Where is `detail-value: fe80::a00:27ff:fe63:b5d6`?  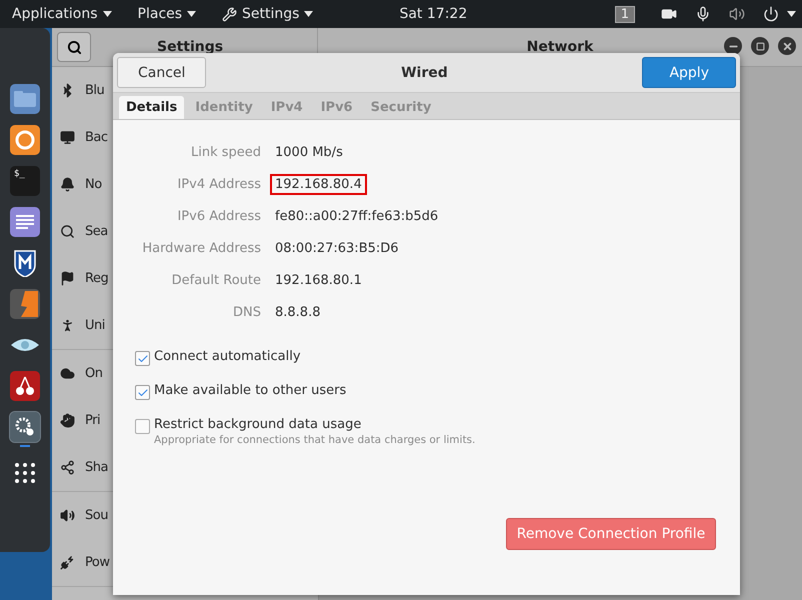 detail-value: fe80::a00:27ff:fe63:b5d6 is located at coordinates (357, 217).